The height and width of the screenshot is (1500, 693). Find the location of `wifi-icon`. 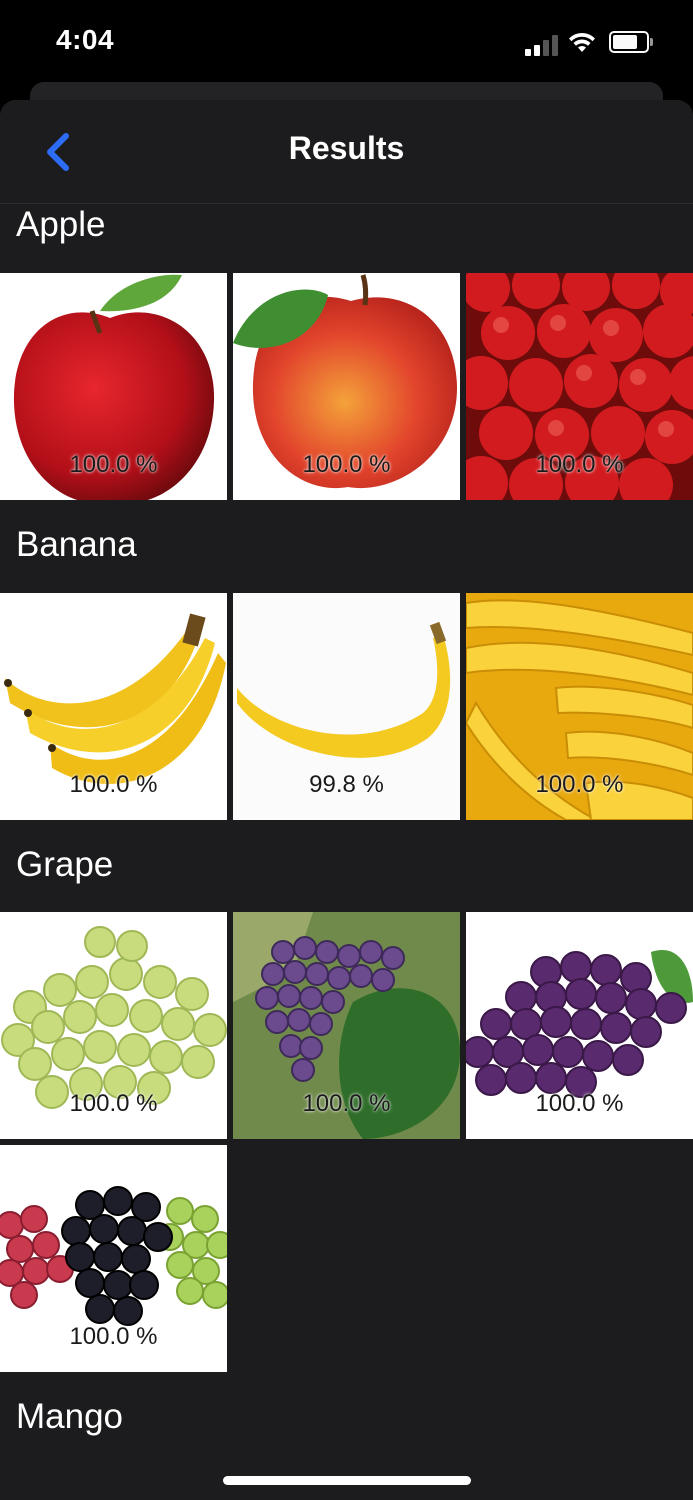

wifi-icon is located at coordinates (582, 42).